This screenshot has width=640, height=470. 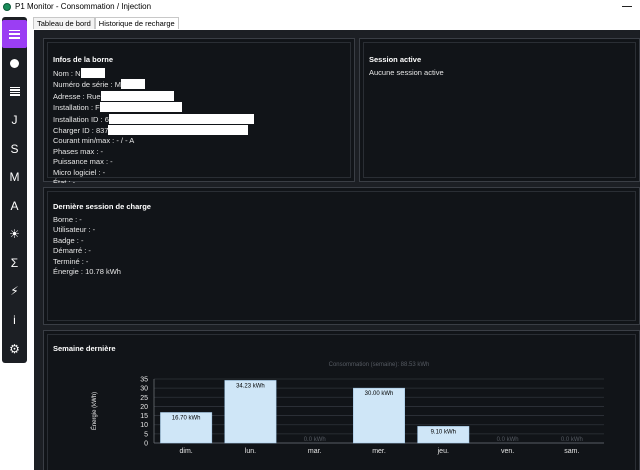 What do you see at coordinates (379, 394) in the screenshot?
I see `bar-value-label: 30.00 kWh` at bounding box center [379, 394].